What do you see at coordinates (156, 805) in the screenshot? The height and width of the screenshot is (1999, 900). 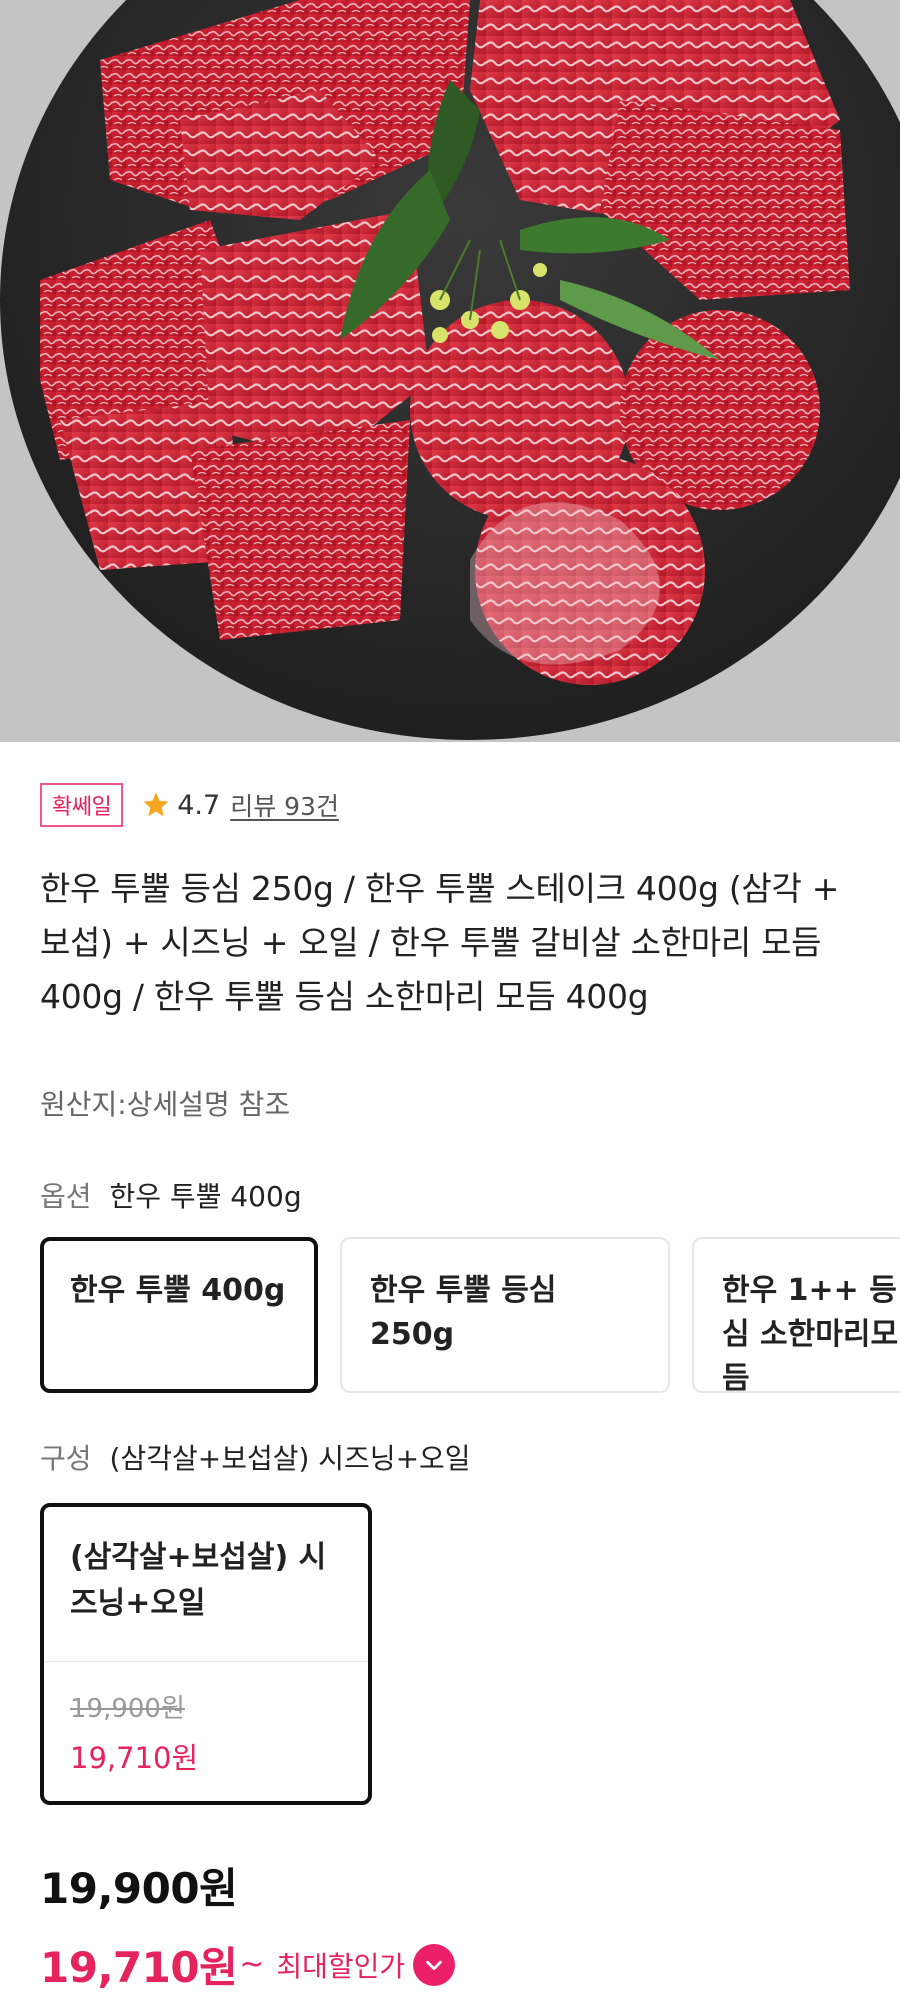 I see `star-icon` at bounding box center [156, 805].